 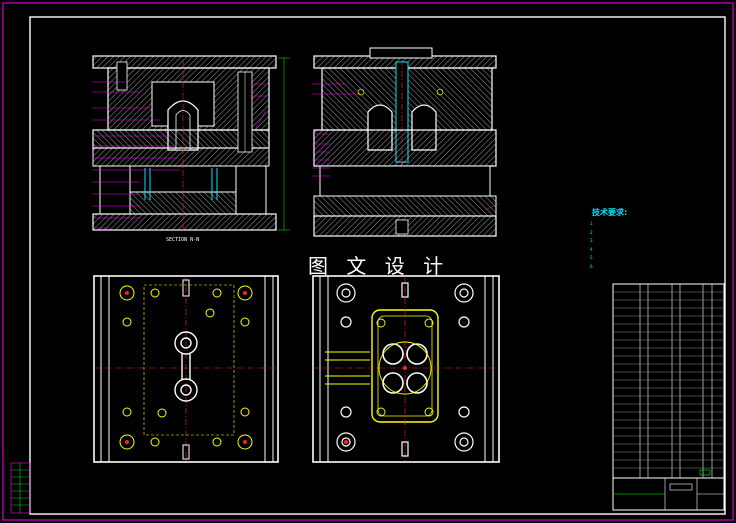 I want to click on side-section-view, so click(x=405, y=142).